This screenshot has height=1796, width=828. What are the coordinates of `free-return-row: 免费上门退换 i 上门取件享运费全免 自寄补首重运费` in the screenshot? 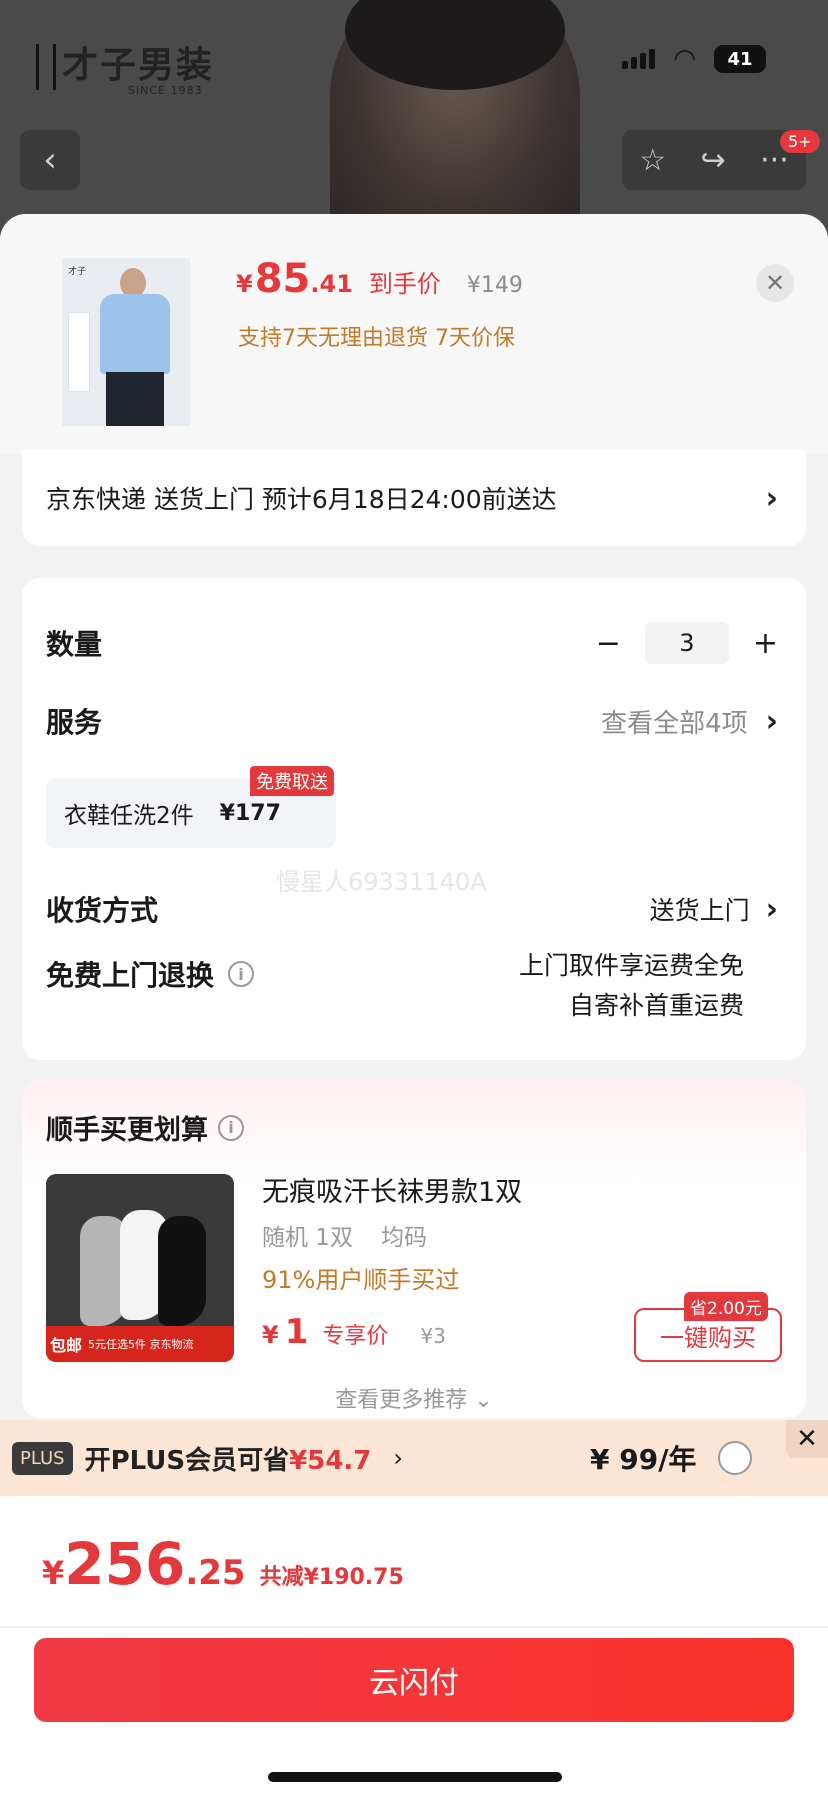 It's located at (412, 991).